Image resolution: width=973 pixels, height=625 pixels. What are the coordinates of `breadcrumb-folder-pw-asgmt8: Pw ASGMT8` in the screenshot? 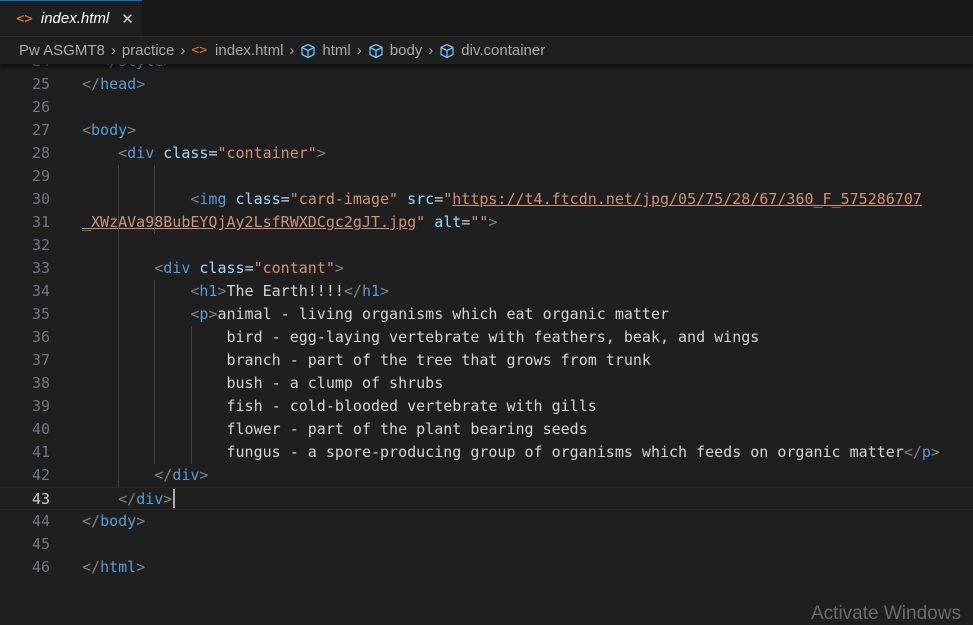 It's located at (62, 50).